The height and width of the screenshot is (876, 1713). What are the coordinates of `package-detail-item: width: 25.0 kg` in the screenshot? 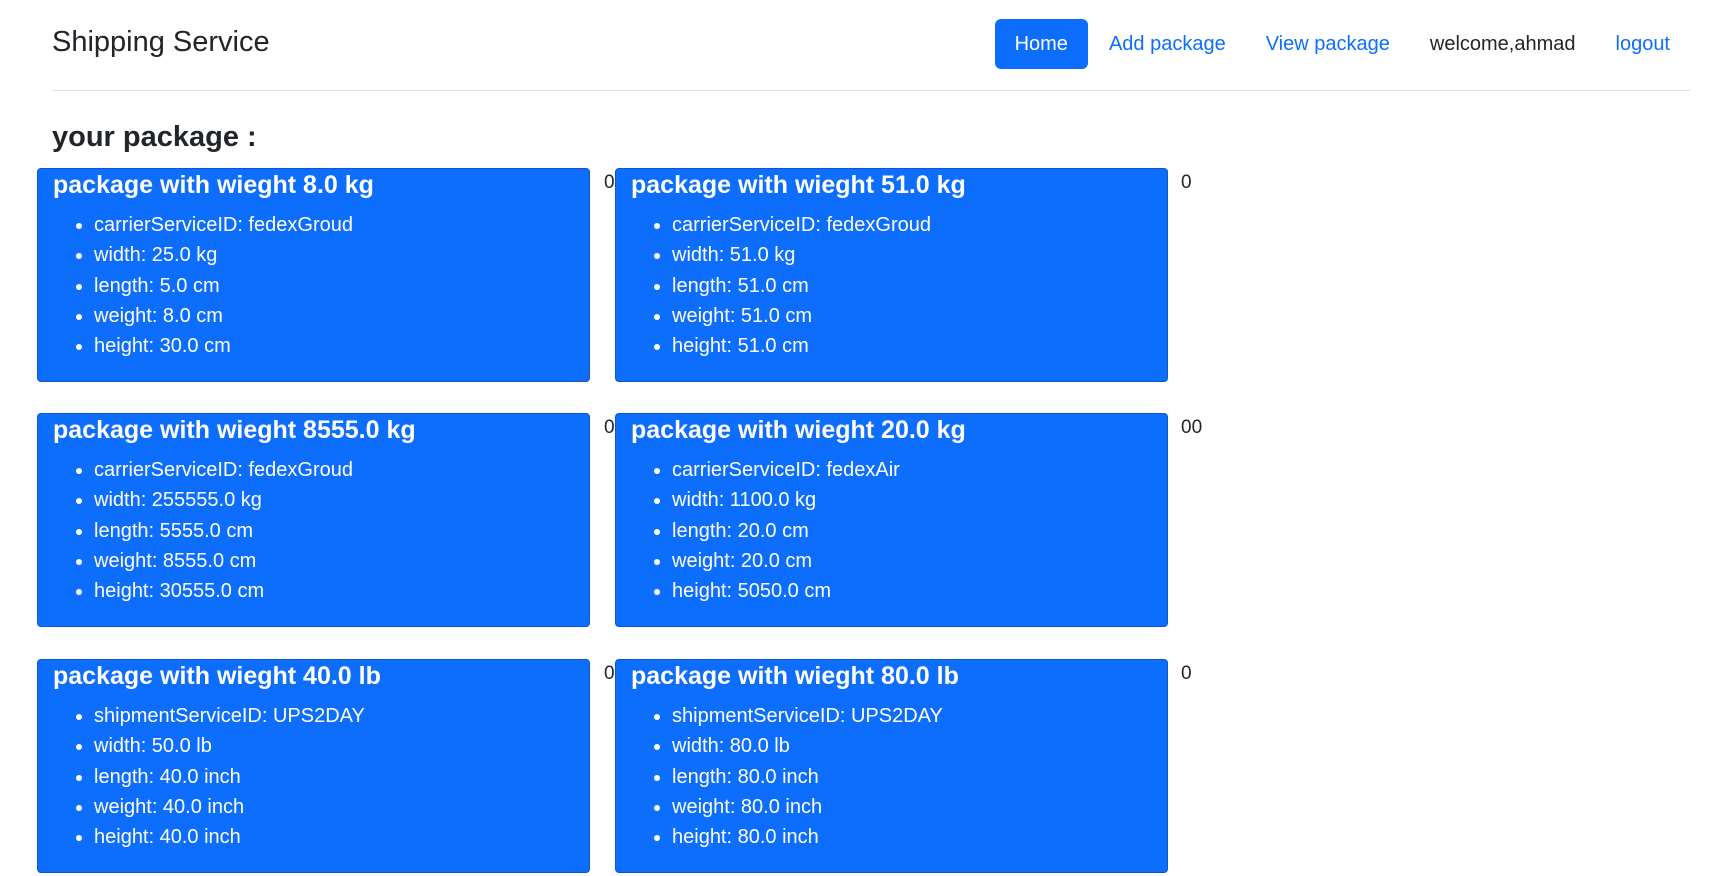 It's located at (341, 255).